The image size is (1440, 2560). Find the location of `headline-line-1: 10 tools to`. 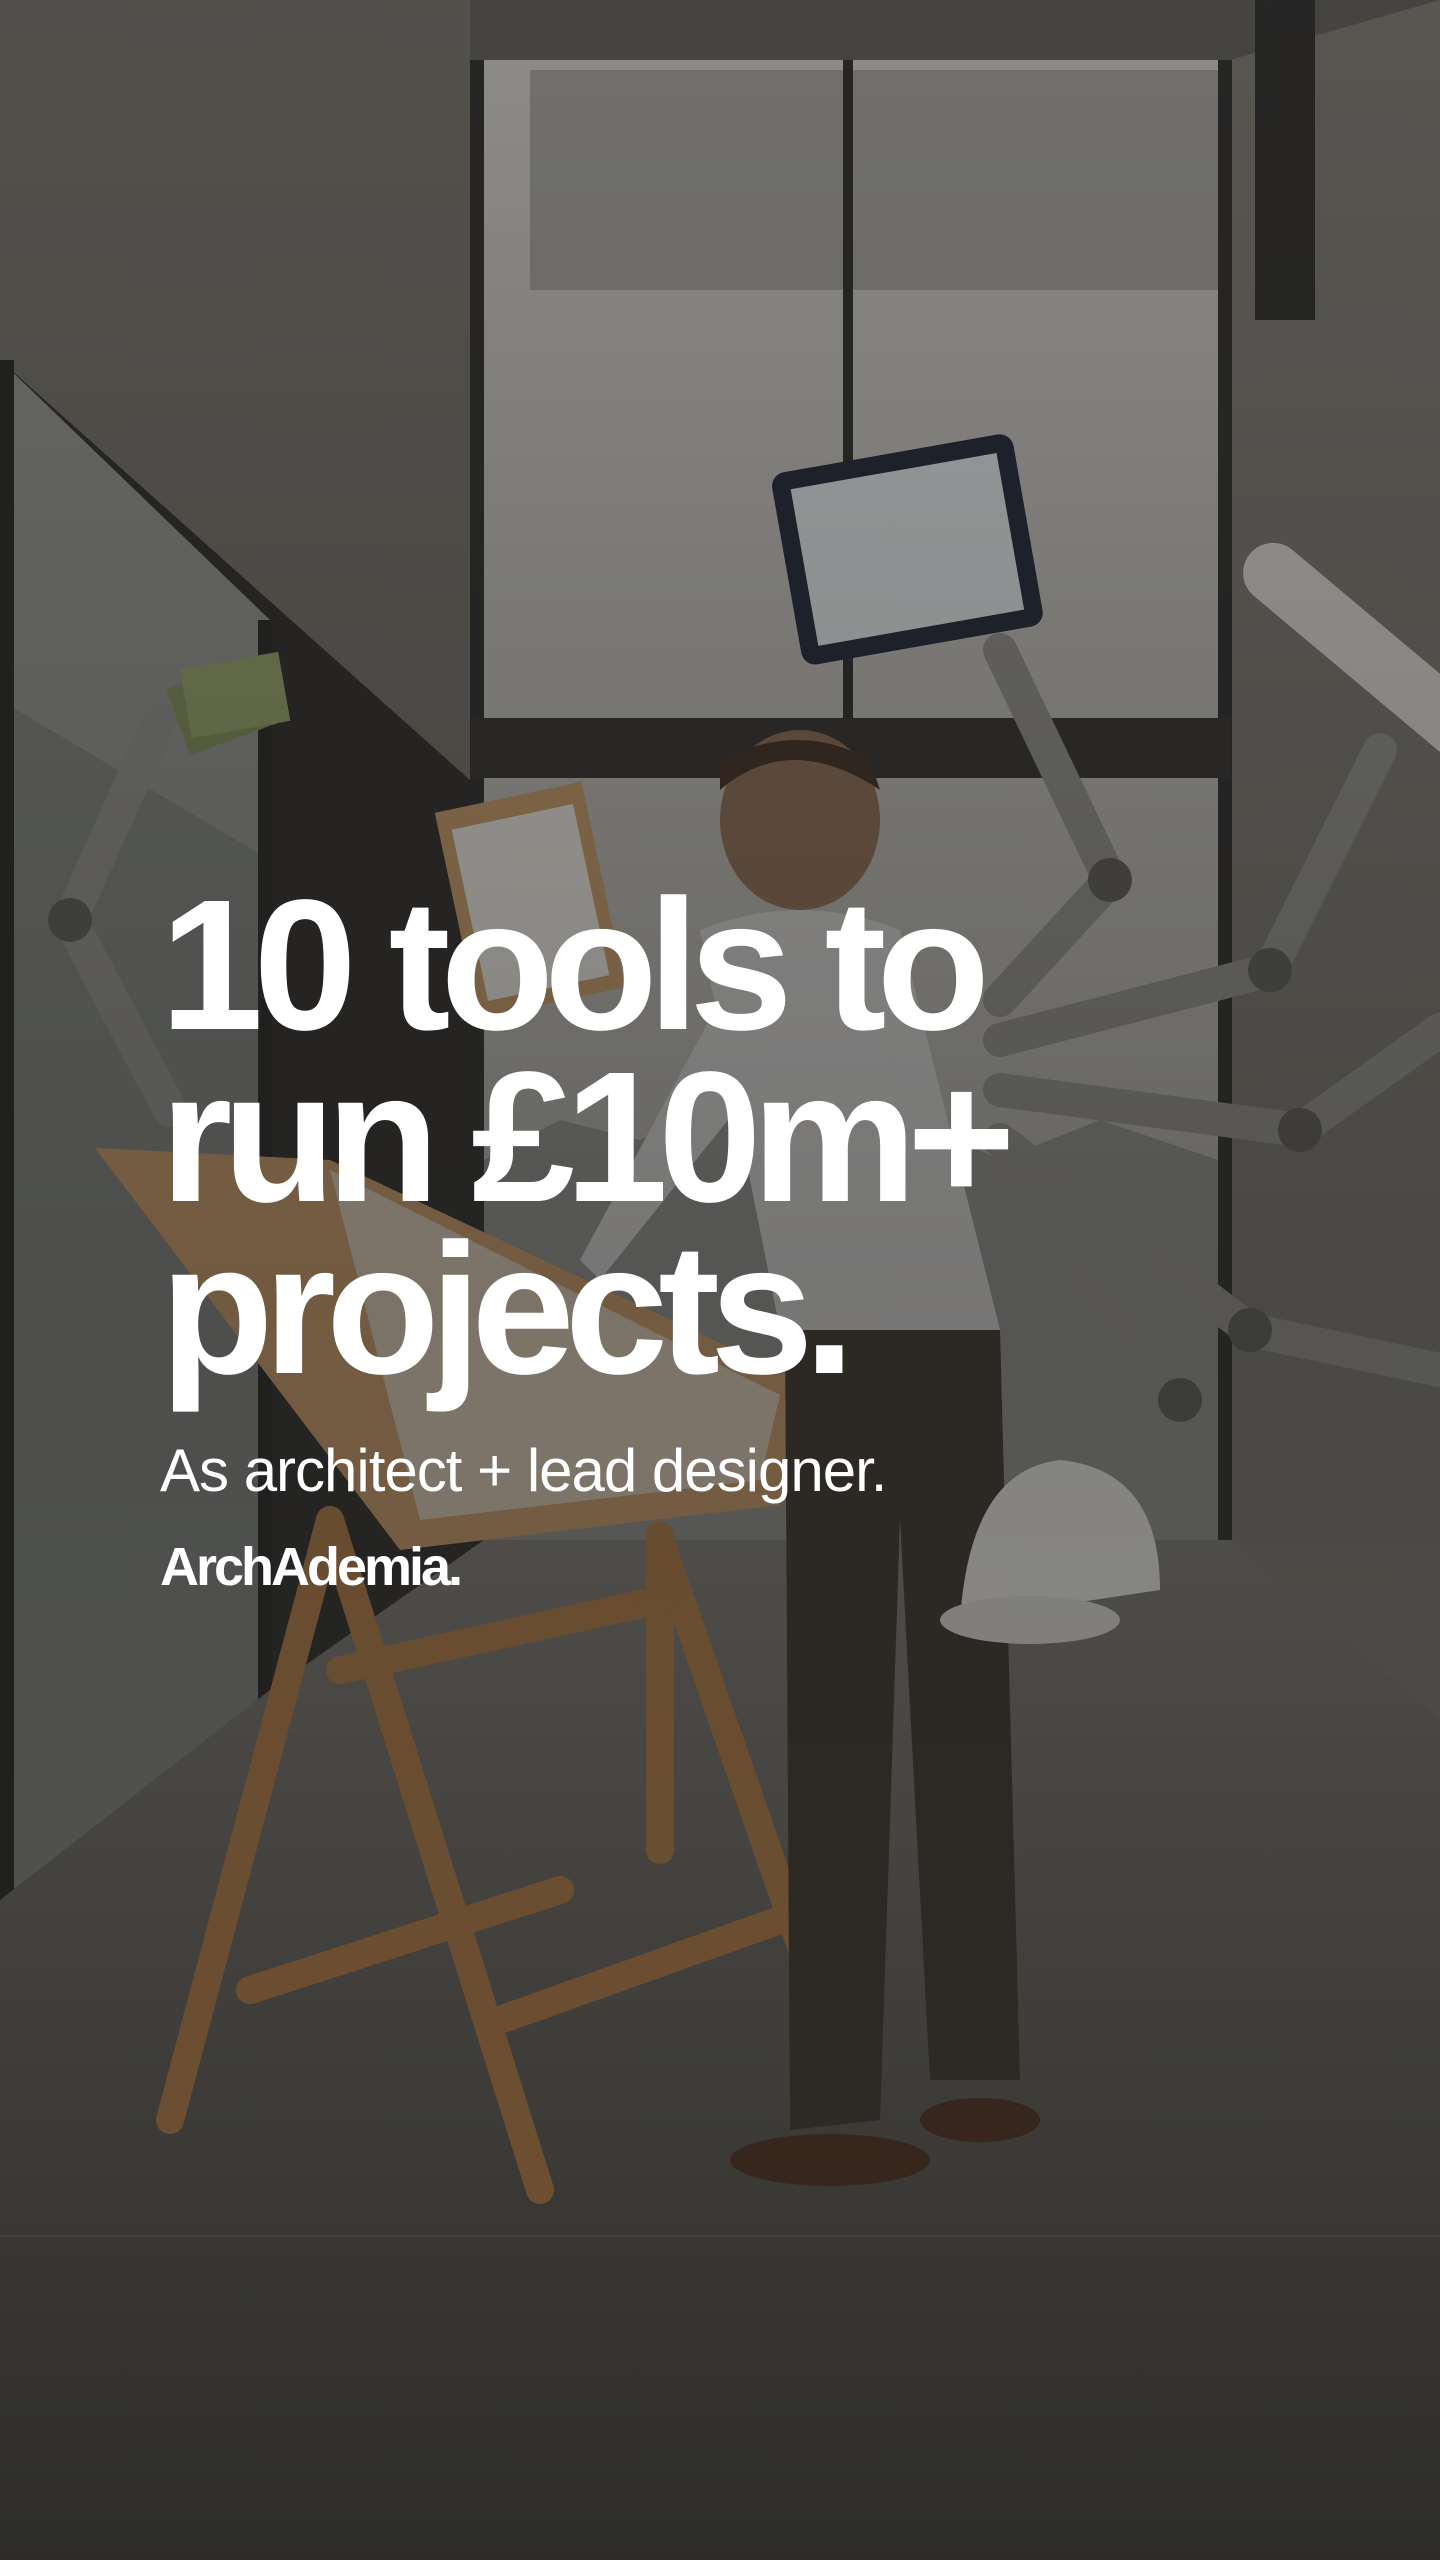

headline-line-1: 10 tools to is located at coordinates (575, 965).